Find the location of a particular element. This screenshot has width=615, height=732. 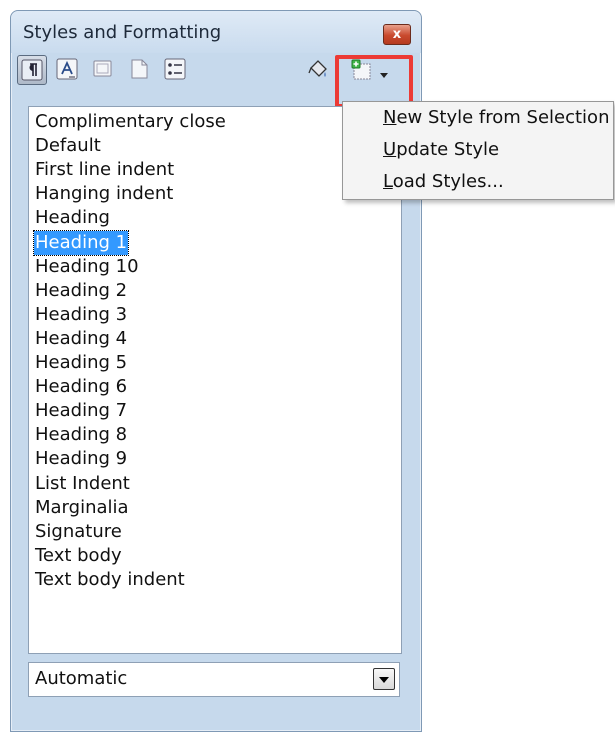

select-dropdown-button is located at coordinates (384, 679).